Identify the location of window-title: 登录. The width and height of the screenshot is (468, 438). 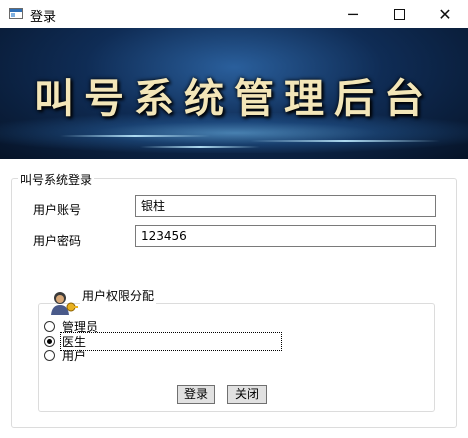
(43, 17).